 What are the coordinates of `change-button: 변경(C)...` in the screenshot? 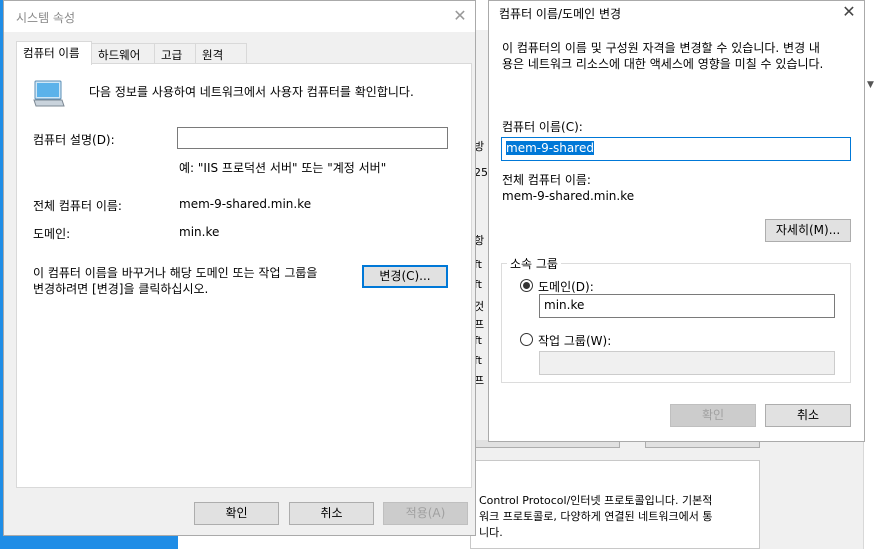 It's located at (405, 276).